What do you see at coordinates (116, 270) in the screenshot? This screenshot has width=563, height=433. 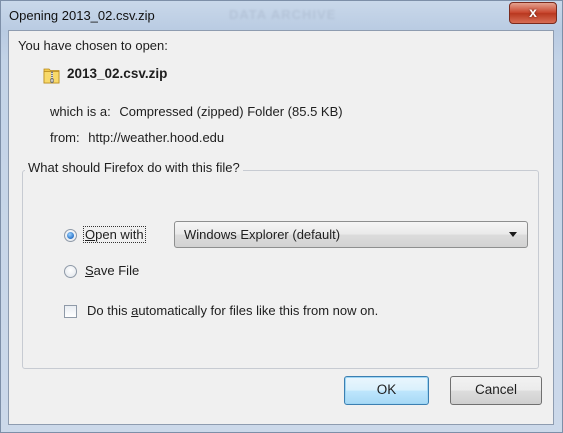 I see `save-file-label-text: ave File` at bounding box center [116, 270].